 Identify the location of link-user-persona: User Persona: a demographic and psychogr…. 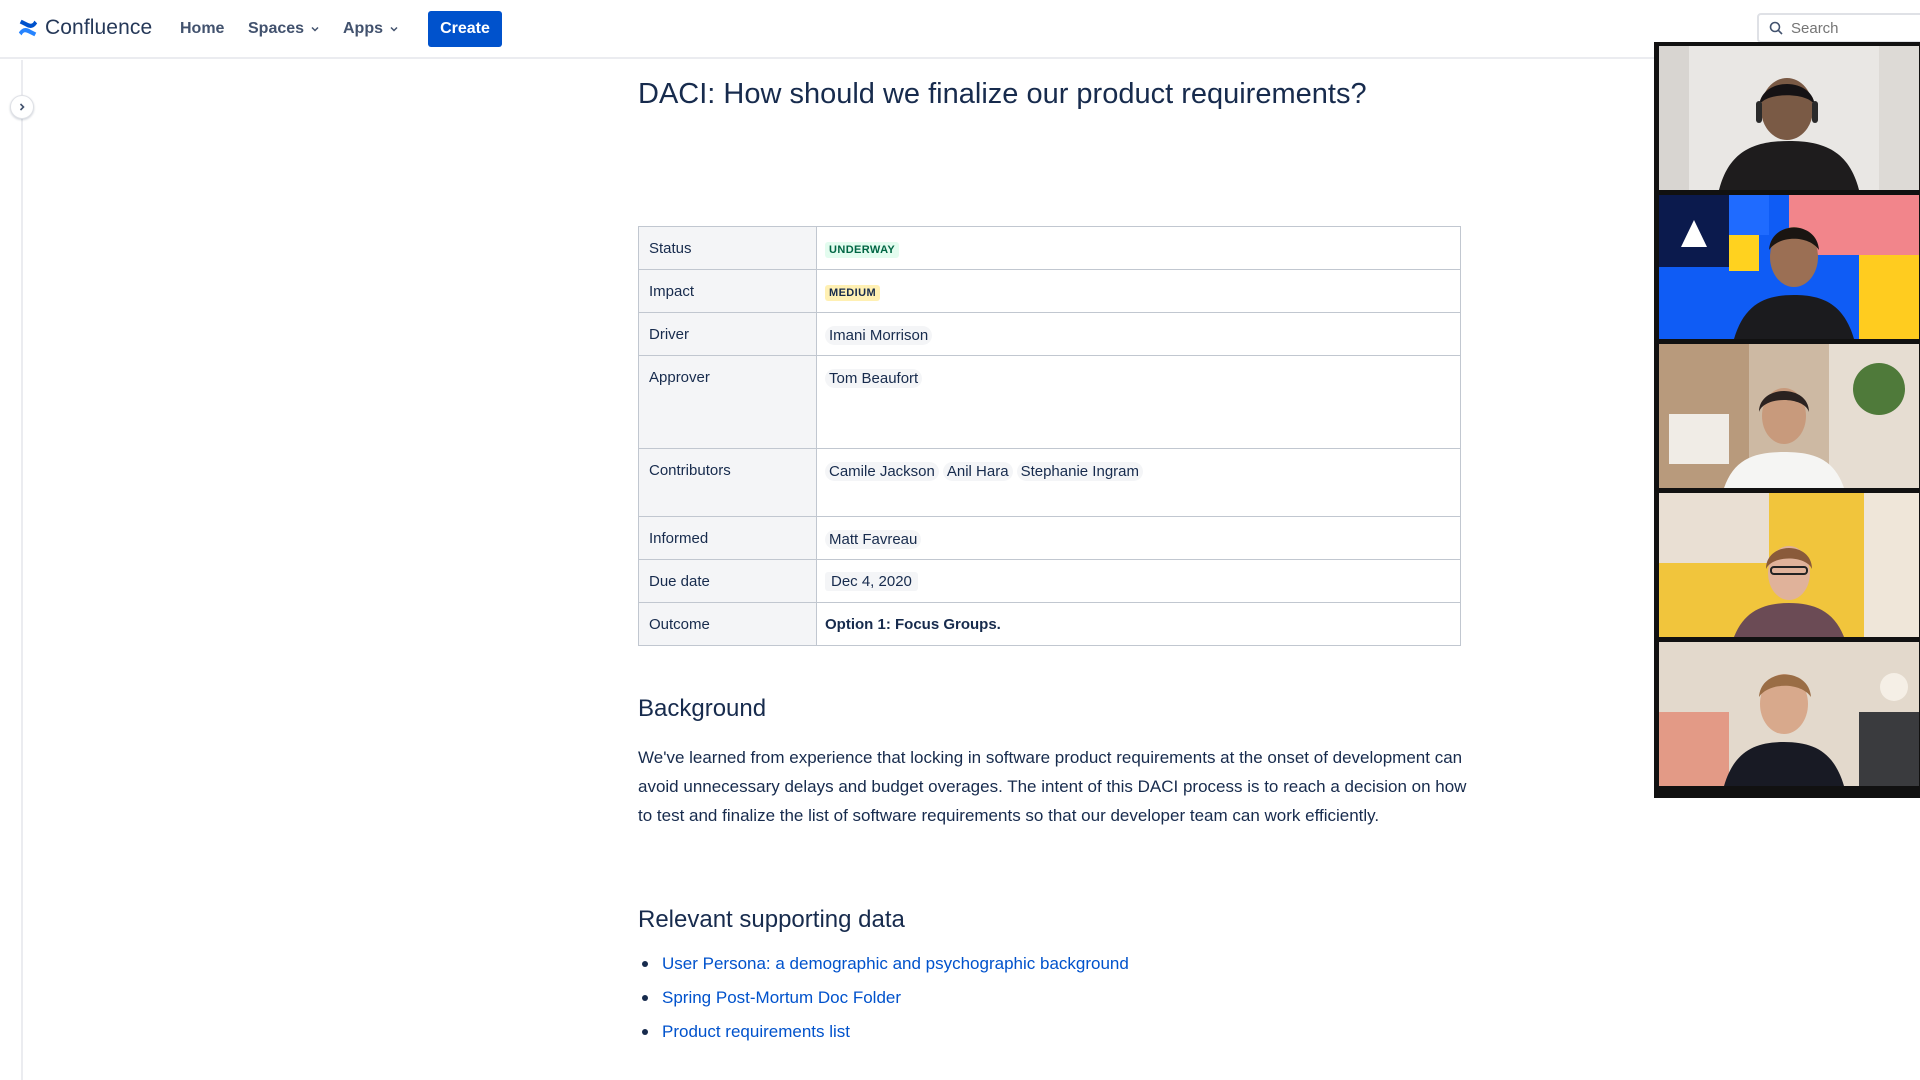
(895, 964).